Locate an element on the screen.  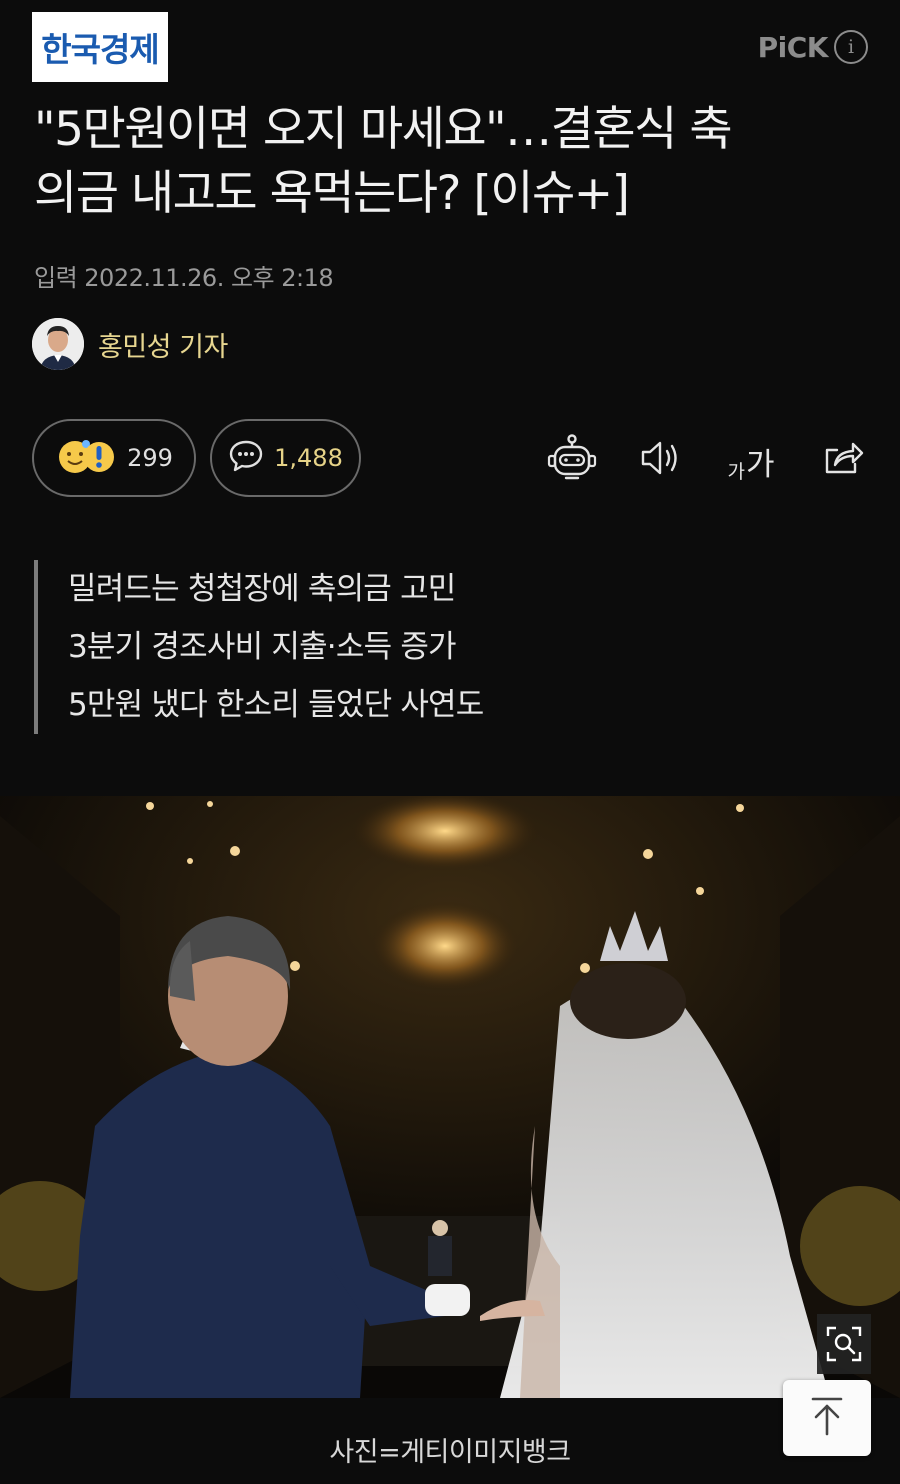
speaker-icon is located at coordinates (661, 458).